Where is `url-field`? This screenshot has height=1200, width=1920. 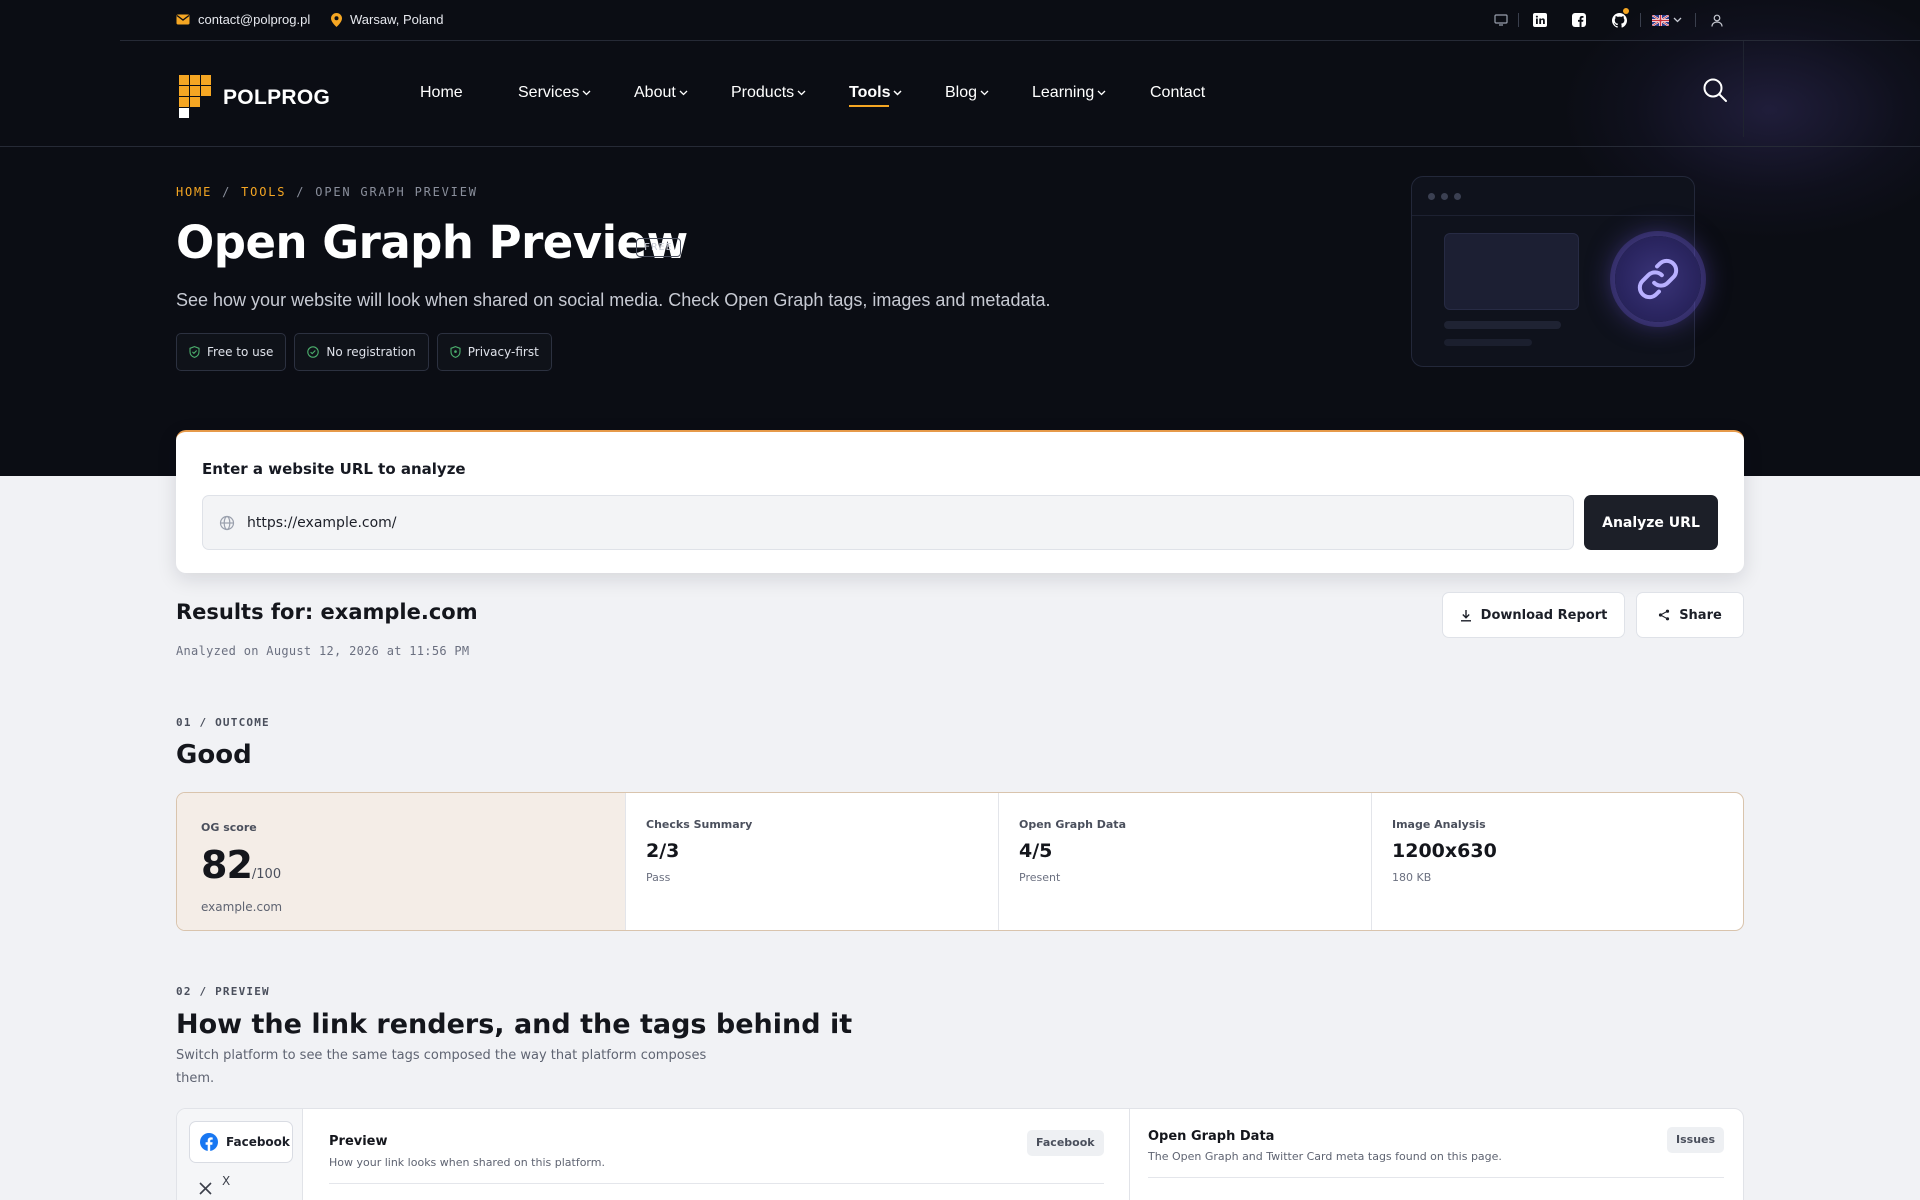 url-field is located at coordinates (888, 522).